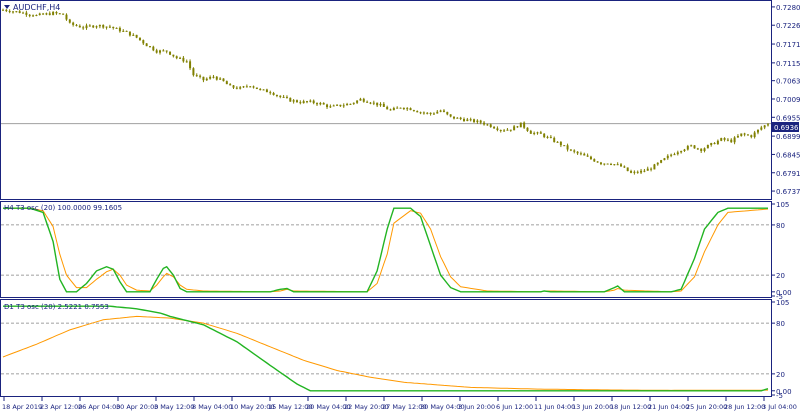 The image size is (800, 416). I want to click on price-tick-label: 0.68995, so click(788, 137).